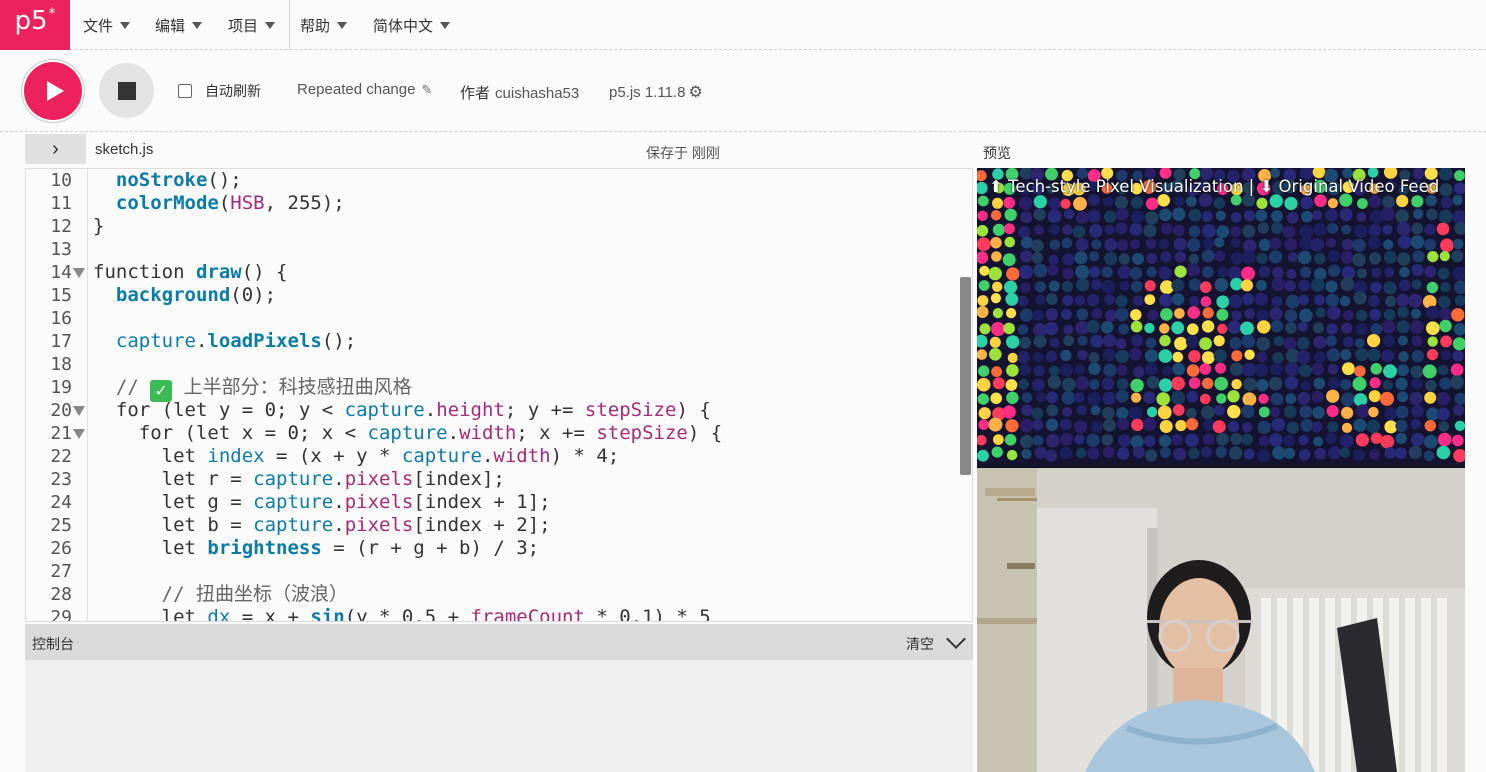 This screenshot has width=1486, height=772. Describe the element at coordinates (499, 341) in the screenshot. I see `code-line: 17 capture.loadPixels();` at that location.